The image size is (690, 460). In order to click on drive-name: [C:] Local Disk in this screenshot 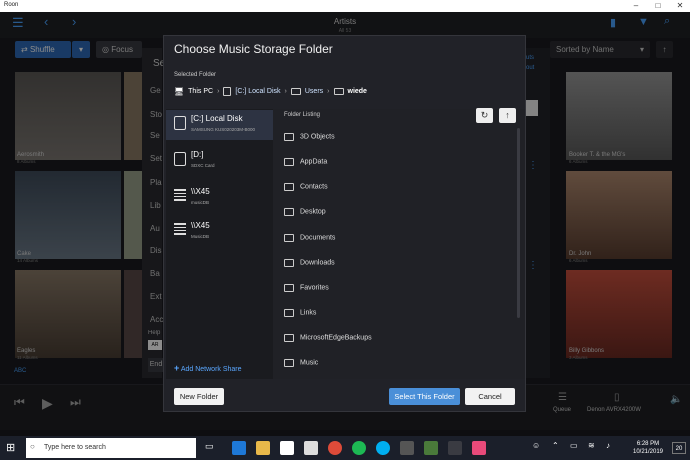, I will do `click(217, 118)`.